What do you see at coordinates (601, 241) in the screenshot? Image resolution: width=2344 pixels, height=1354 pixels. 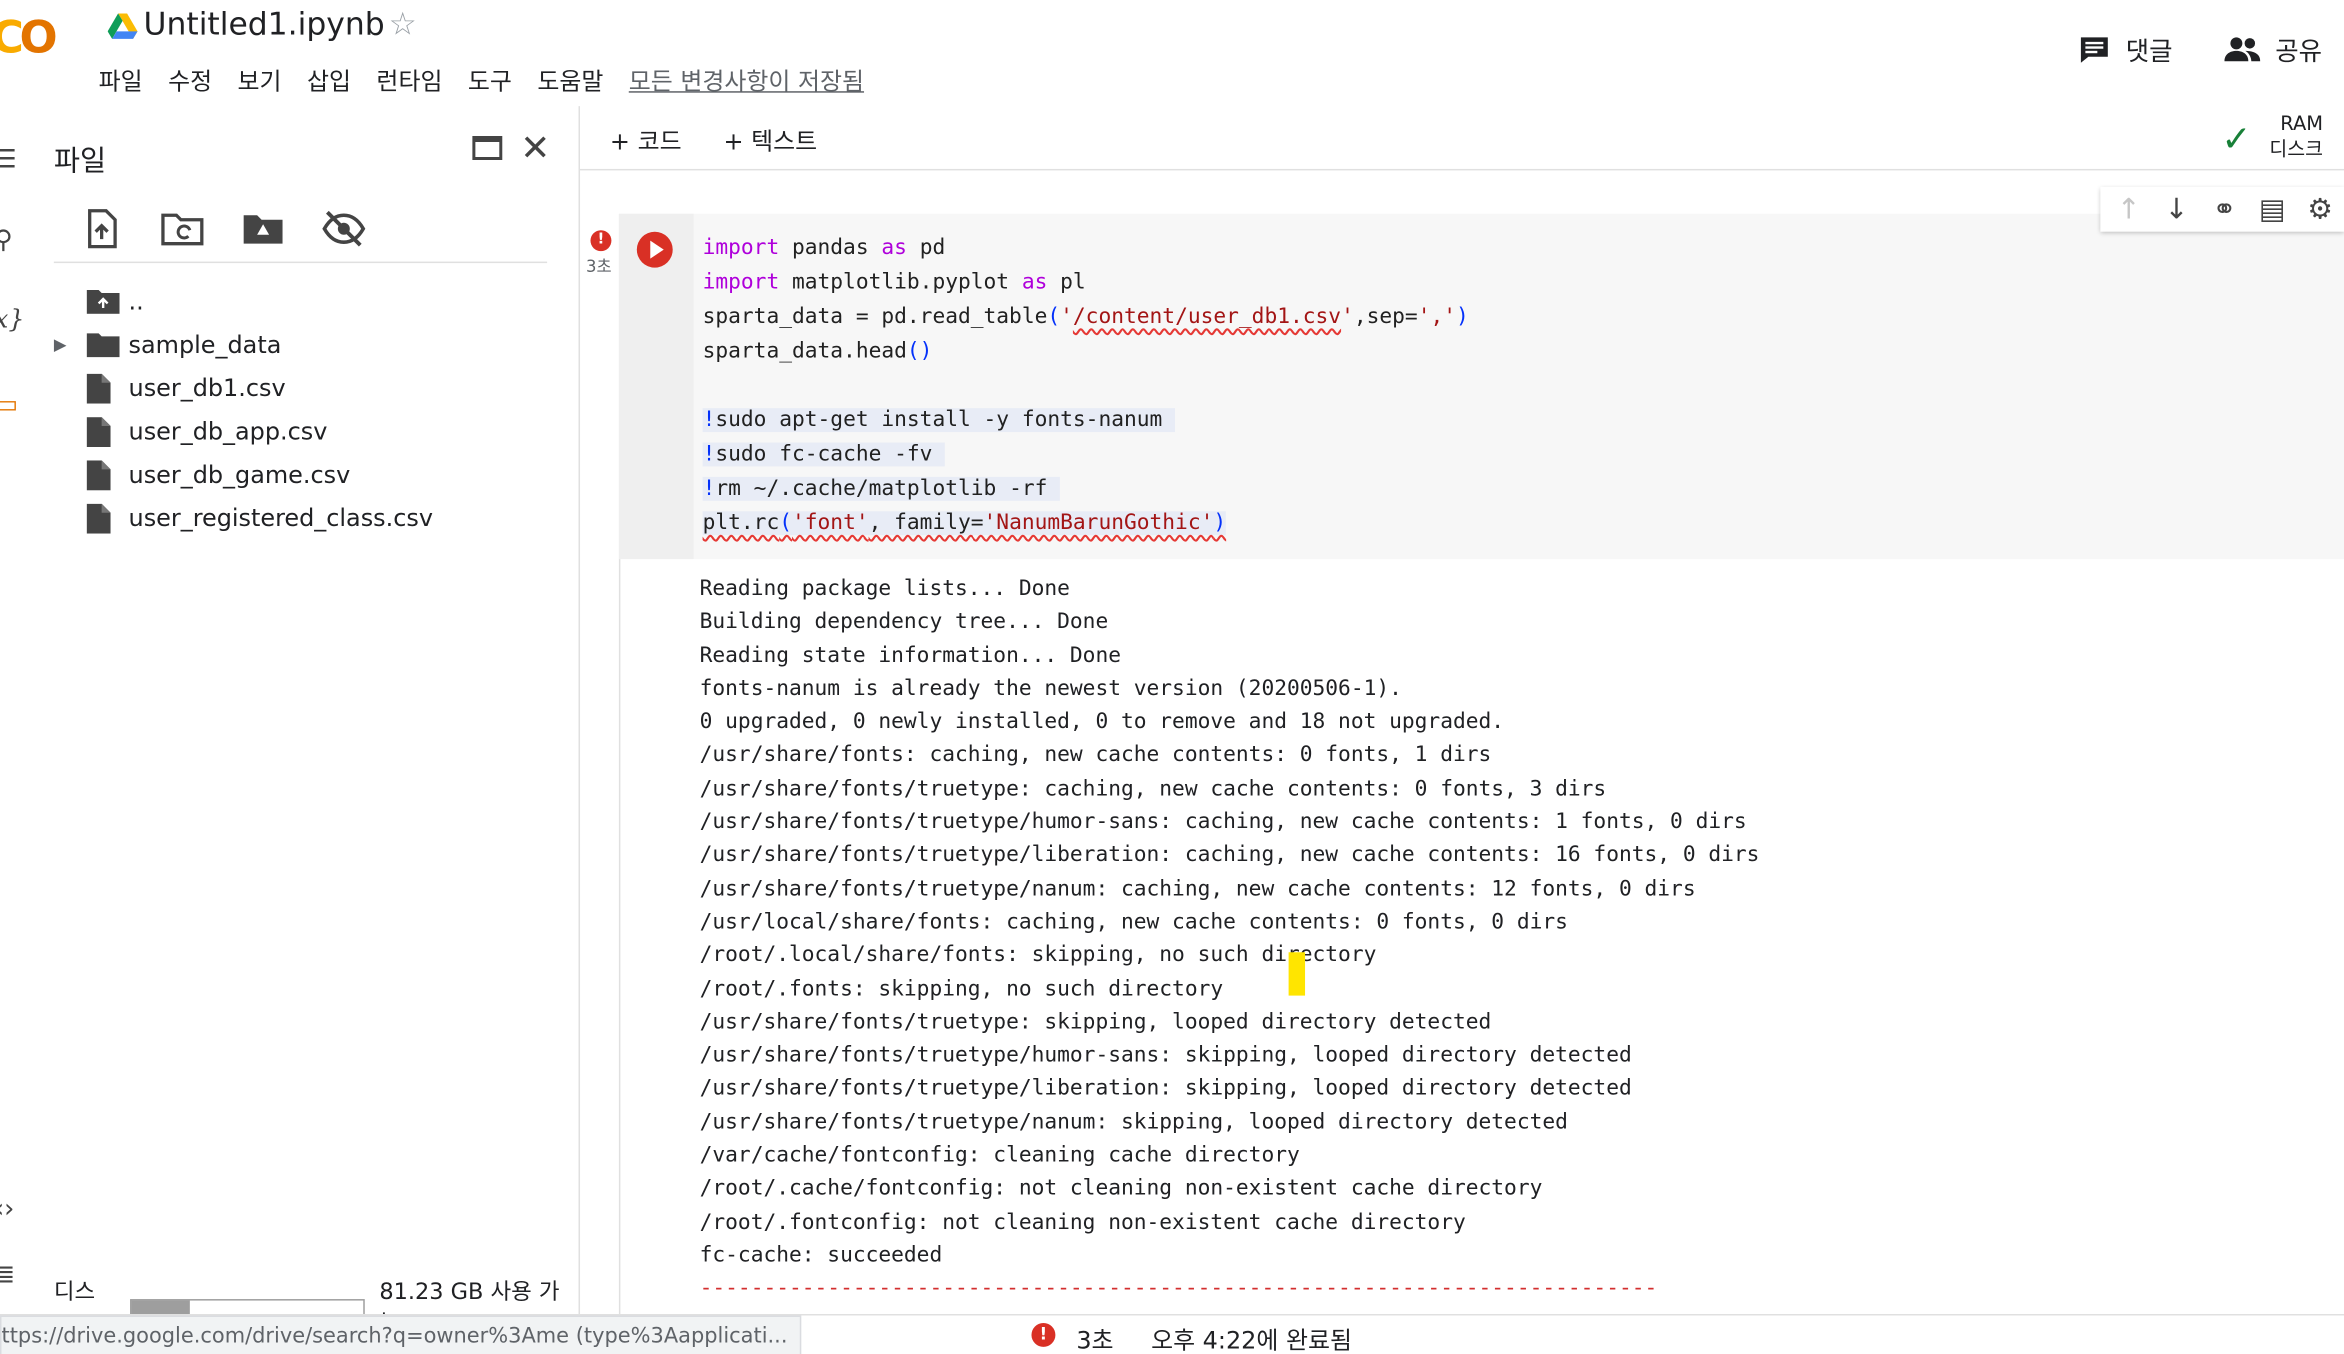 I see `error-indicator-icon: !` at bounding box center [601, 241].